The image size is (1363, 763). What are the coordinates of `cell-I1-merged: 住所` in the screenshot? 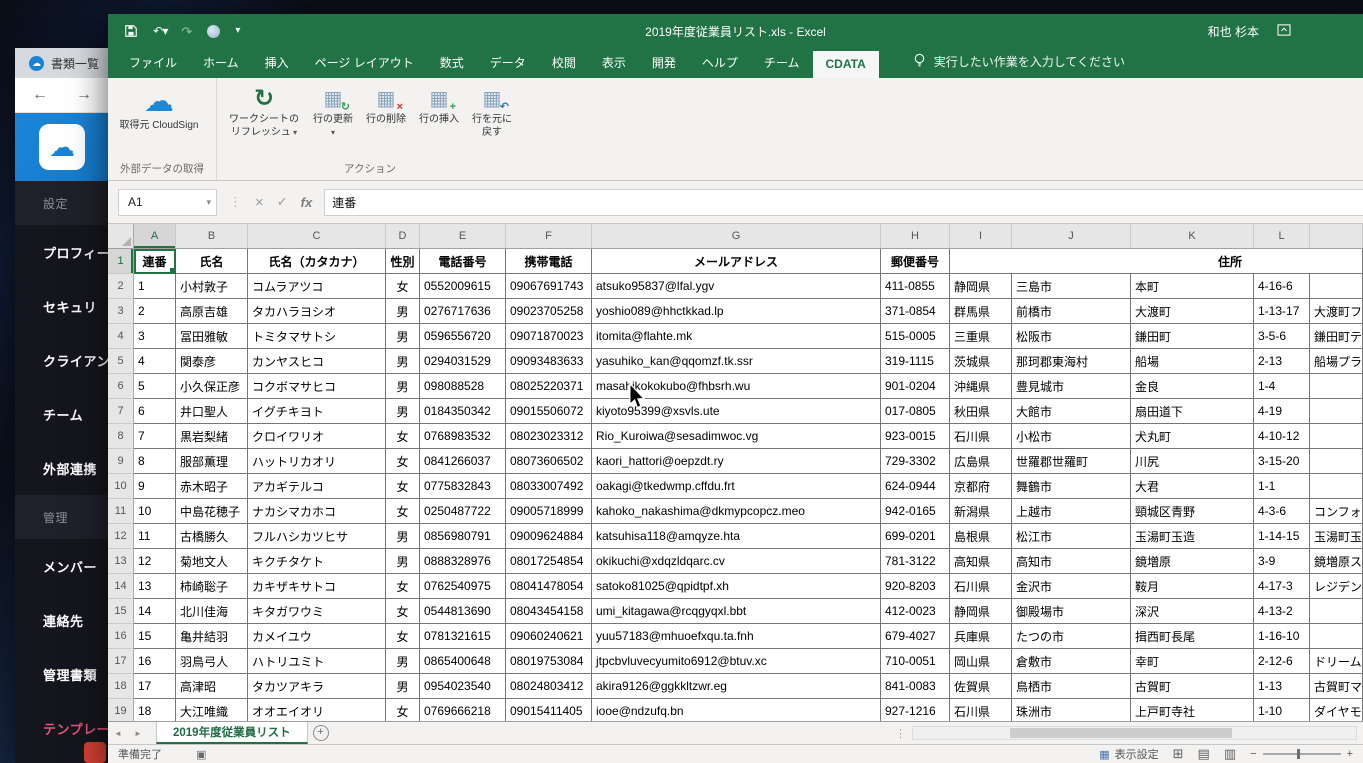 It's located at (1156, 261).